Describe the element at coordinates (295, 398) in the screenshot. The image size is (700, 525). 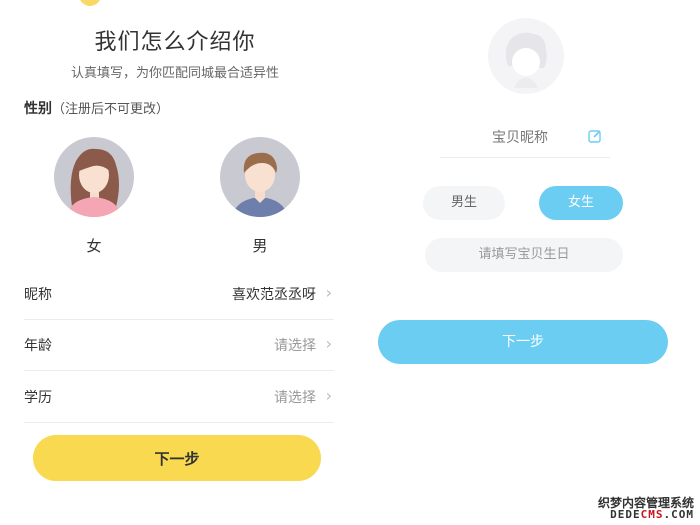
I see `education-value: 请选择` at that location.